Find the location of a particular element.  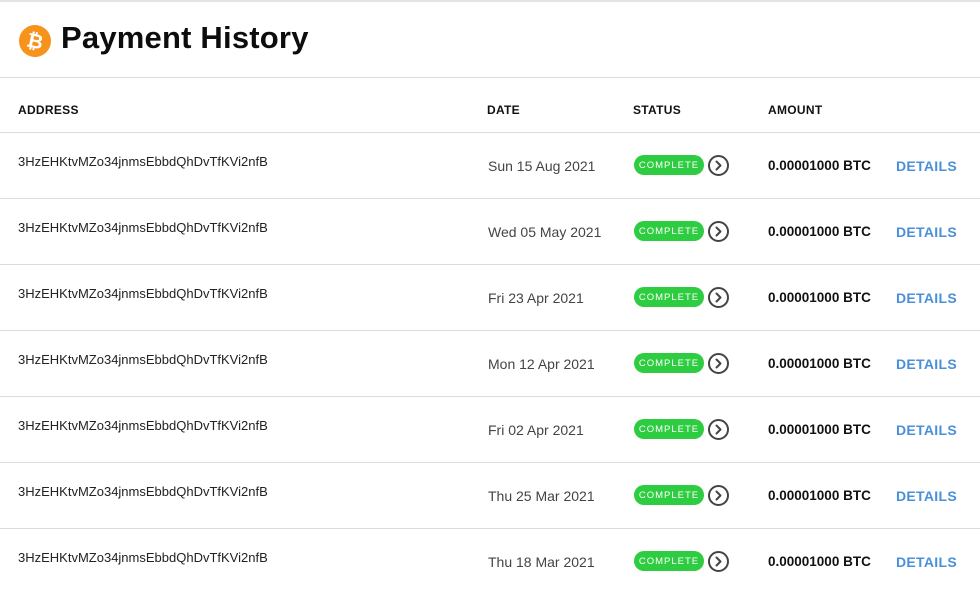

column-header-date: DATE is located at coordinates (503, 110).